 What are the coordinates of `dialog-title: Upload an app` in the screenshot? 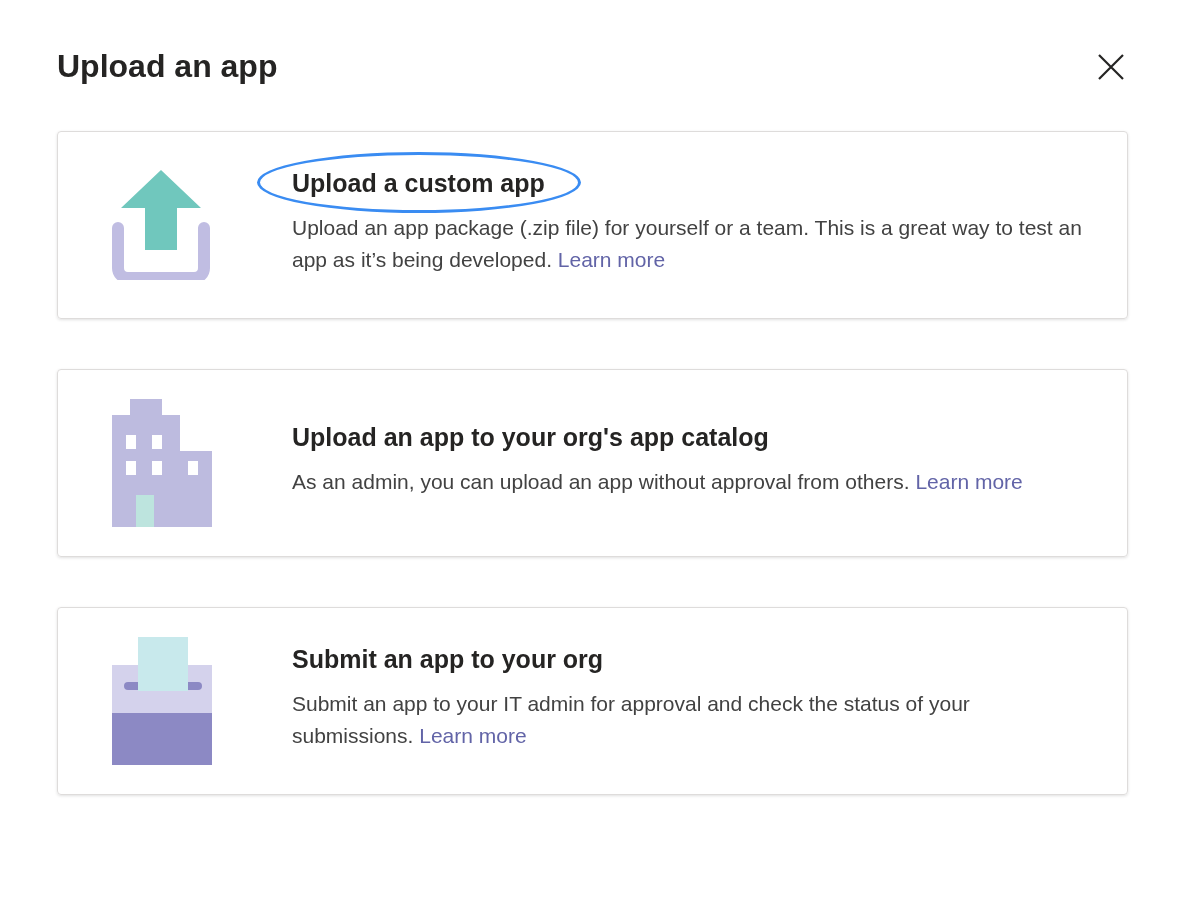 It's located at (167, 66).